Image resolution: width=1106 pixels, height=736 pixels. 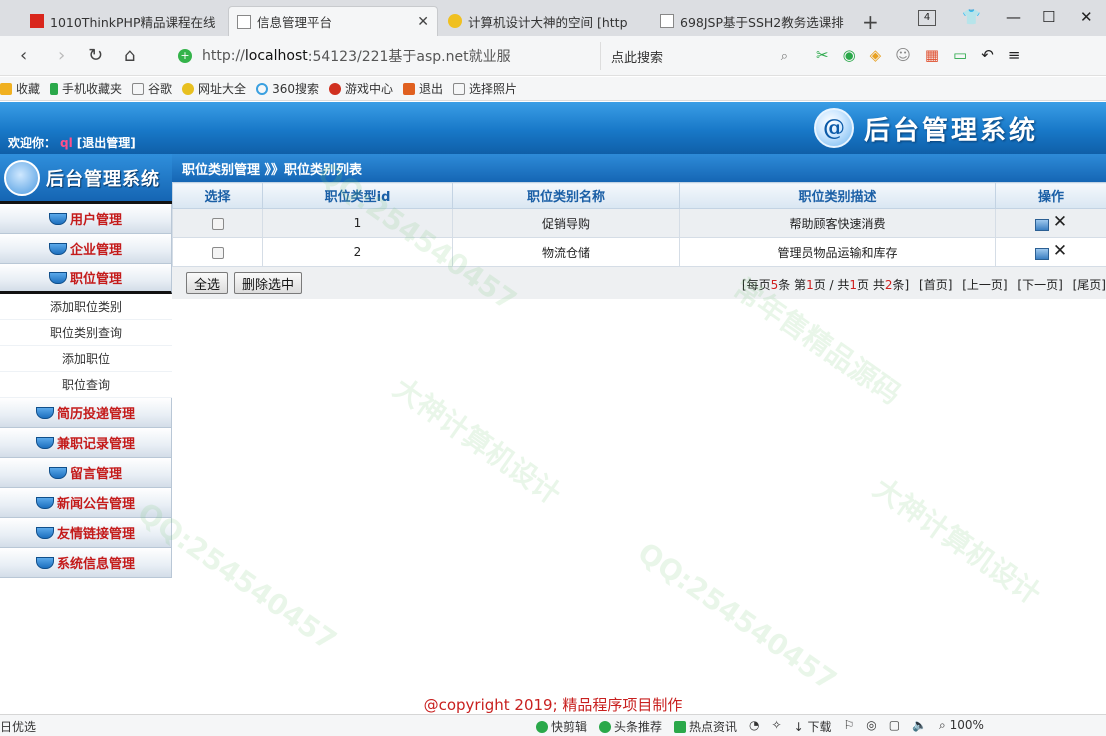 What do you see at coordinates (1048, 17) in the screenshot?
I see `maximize-icon: ☐` at bounding box center [1048, 17].